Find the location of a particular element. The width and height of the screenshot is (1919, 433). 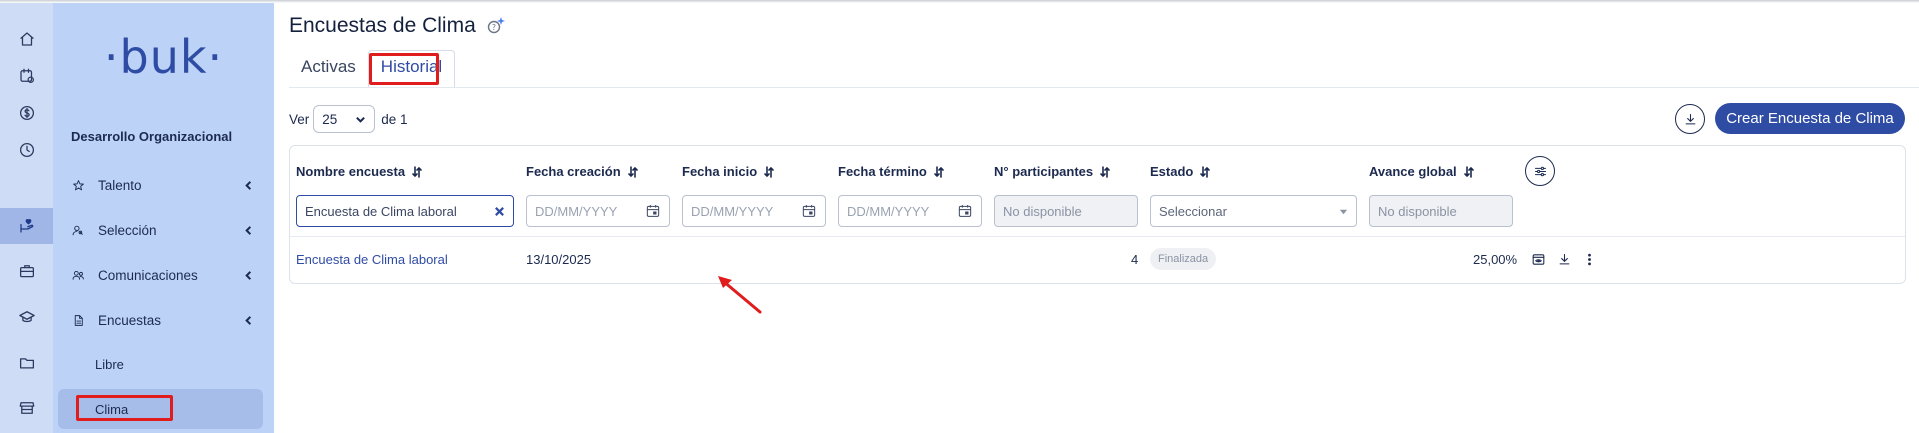

clock-icon is located at coordinates (26, 150).